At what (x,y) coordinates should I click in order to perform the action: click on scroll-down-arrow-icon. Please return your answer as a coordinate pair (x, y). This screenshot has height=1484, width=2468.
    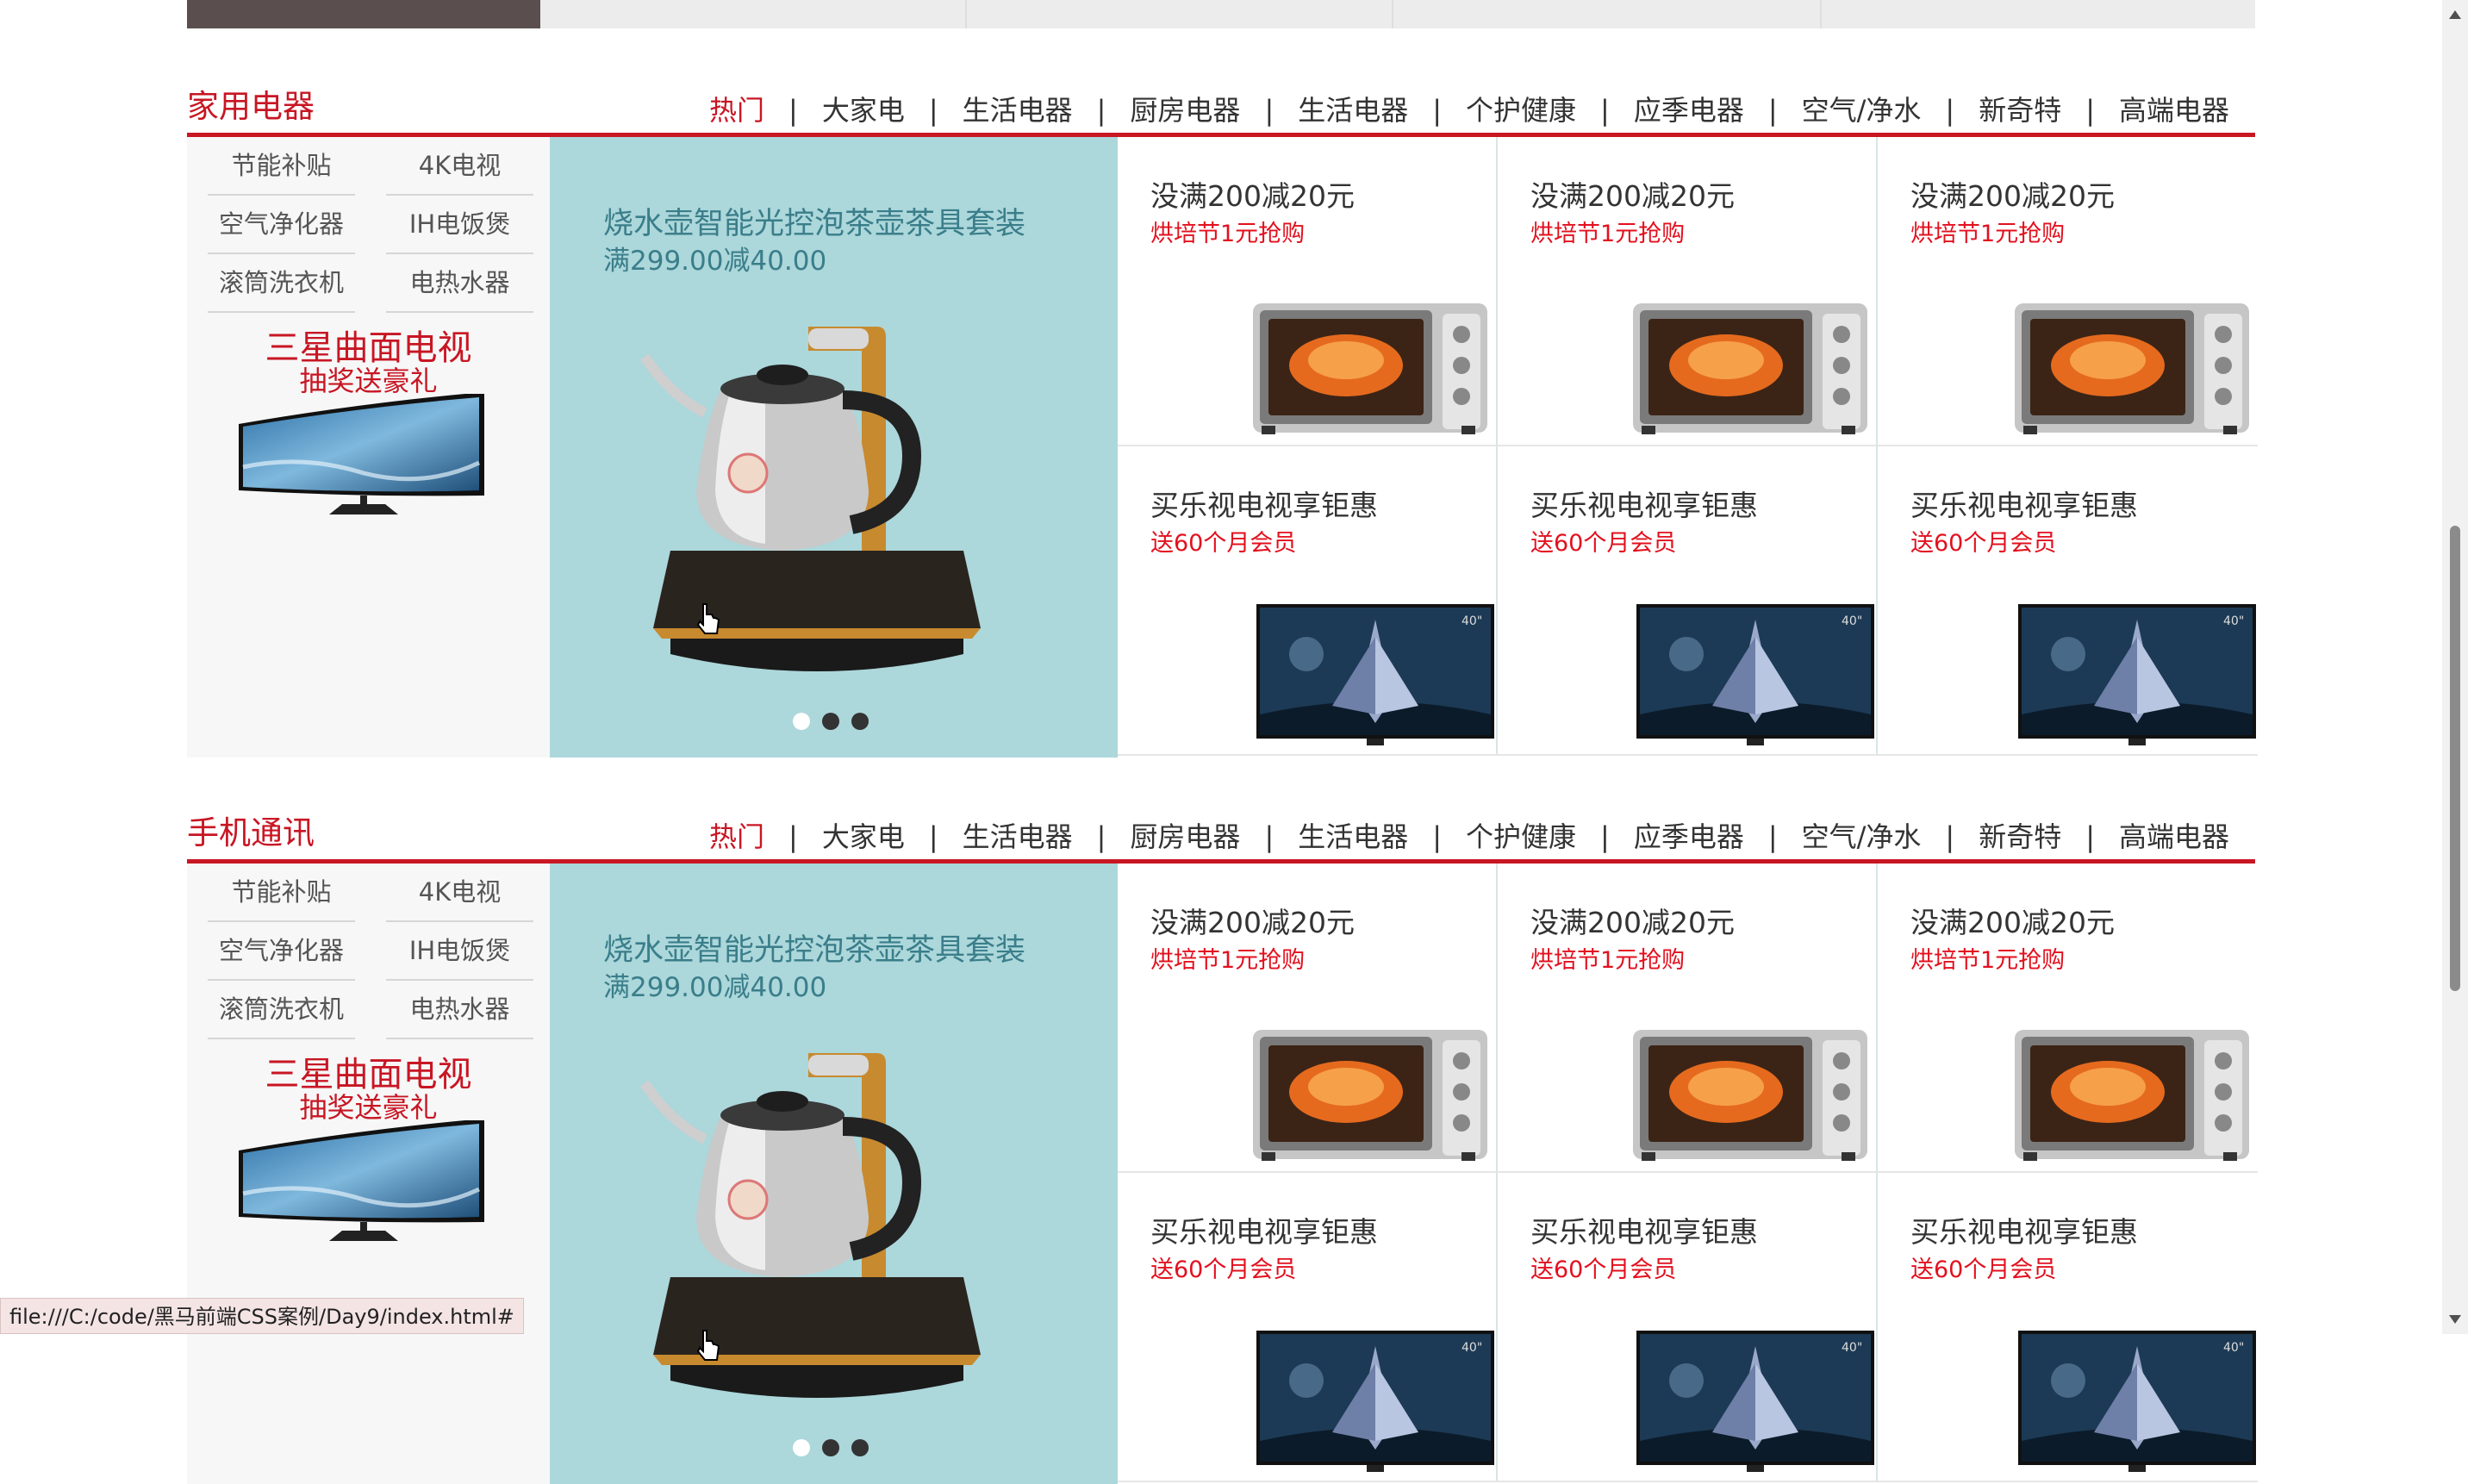
    Looking at the image, I should click on (2455, 1319).